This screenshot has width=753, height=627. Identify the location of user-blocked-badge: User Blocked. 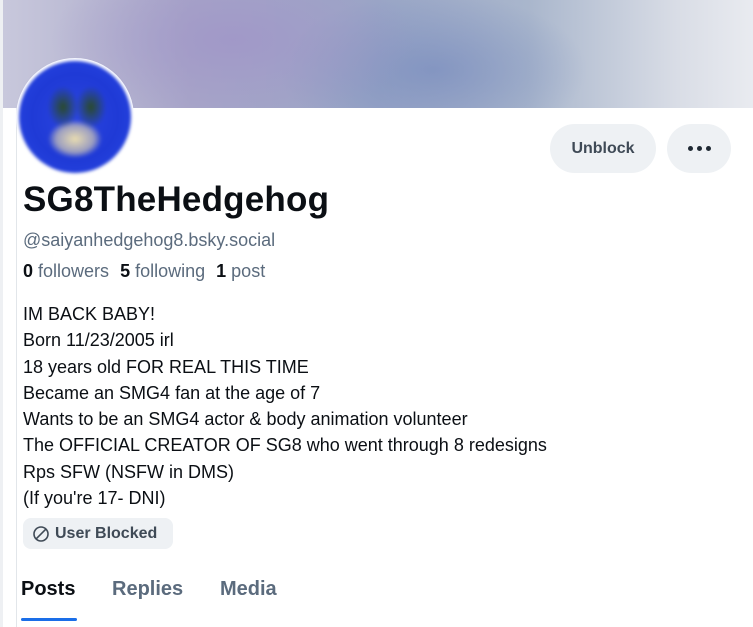
(98, 533).